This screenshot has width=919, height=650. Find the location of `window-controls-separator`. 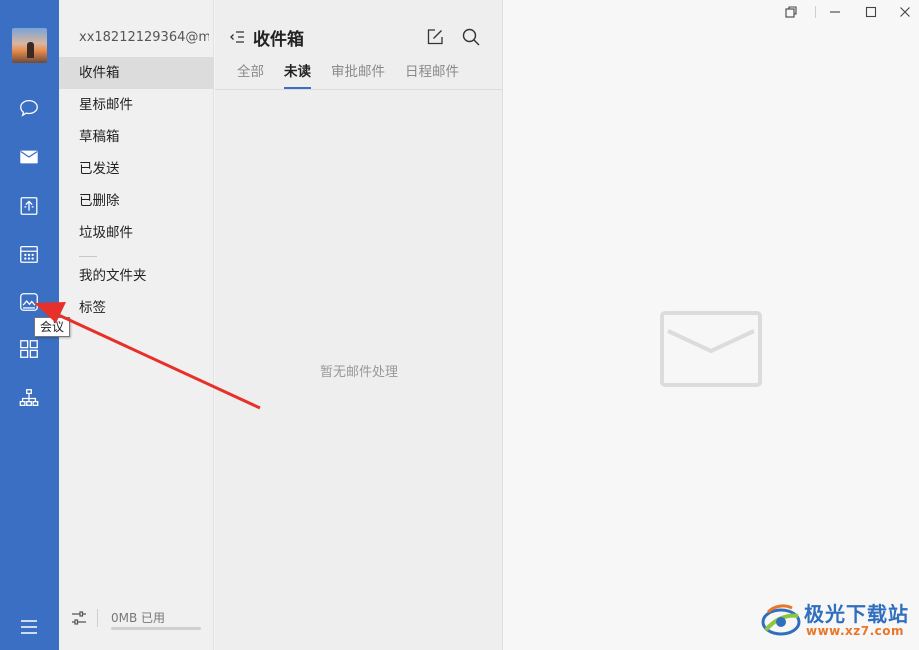

window-controls-separator is located at coordinates (815, 12).